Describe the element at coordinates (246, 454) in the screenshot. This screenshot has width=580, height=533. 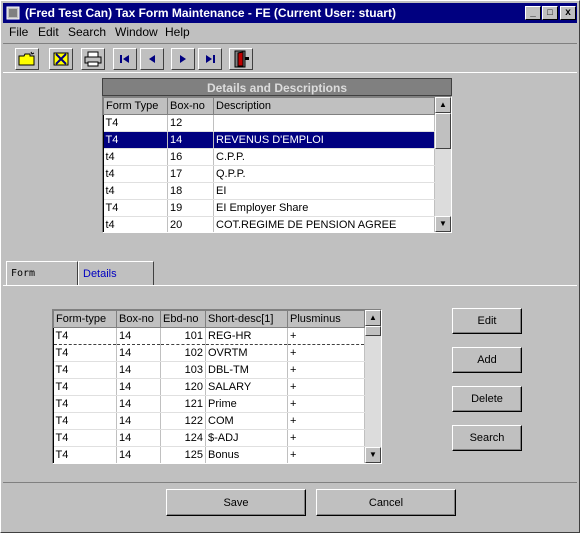
I see `cell-short-desc: Bonus` at that location.